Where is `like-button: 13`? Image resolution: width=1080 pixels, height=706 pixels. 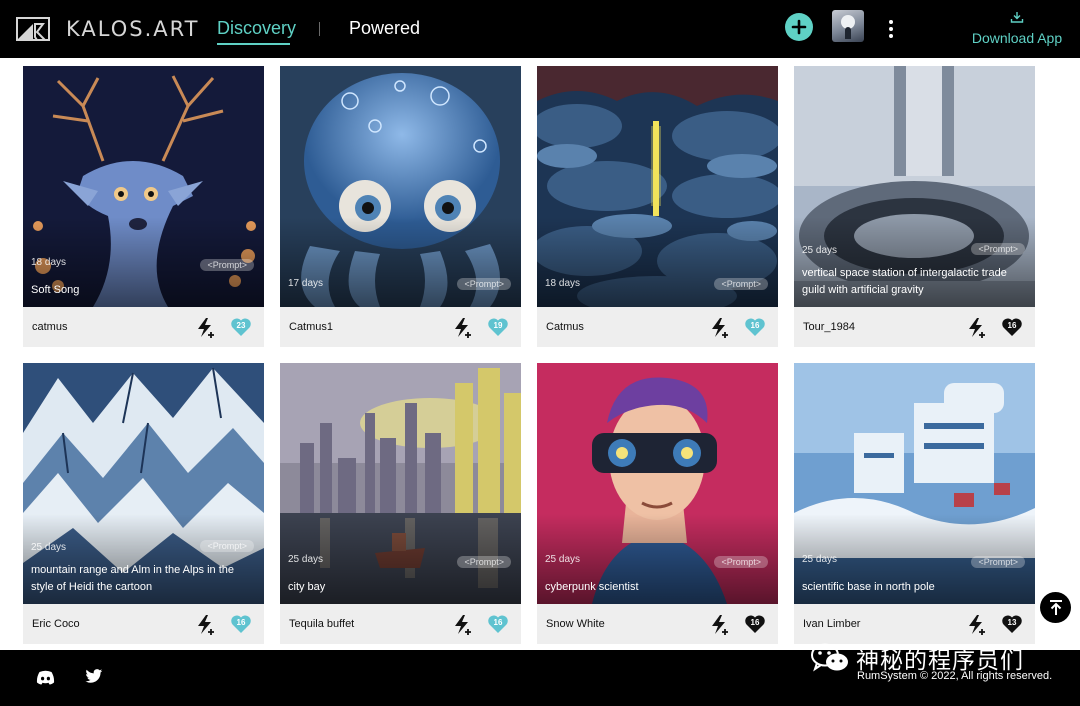
like-button: 13 is located at coordinates (1012, 624).